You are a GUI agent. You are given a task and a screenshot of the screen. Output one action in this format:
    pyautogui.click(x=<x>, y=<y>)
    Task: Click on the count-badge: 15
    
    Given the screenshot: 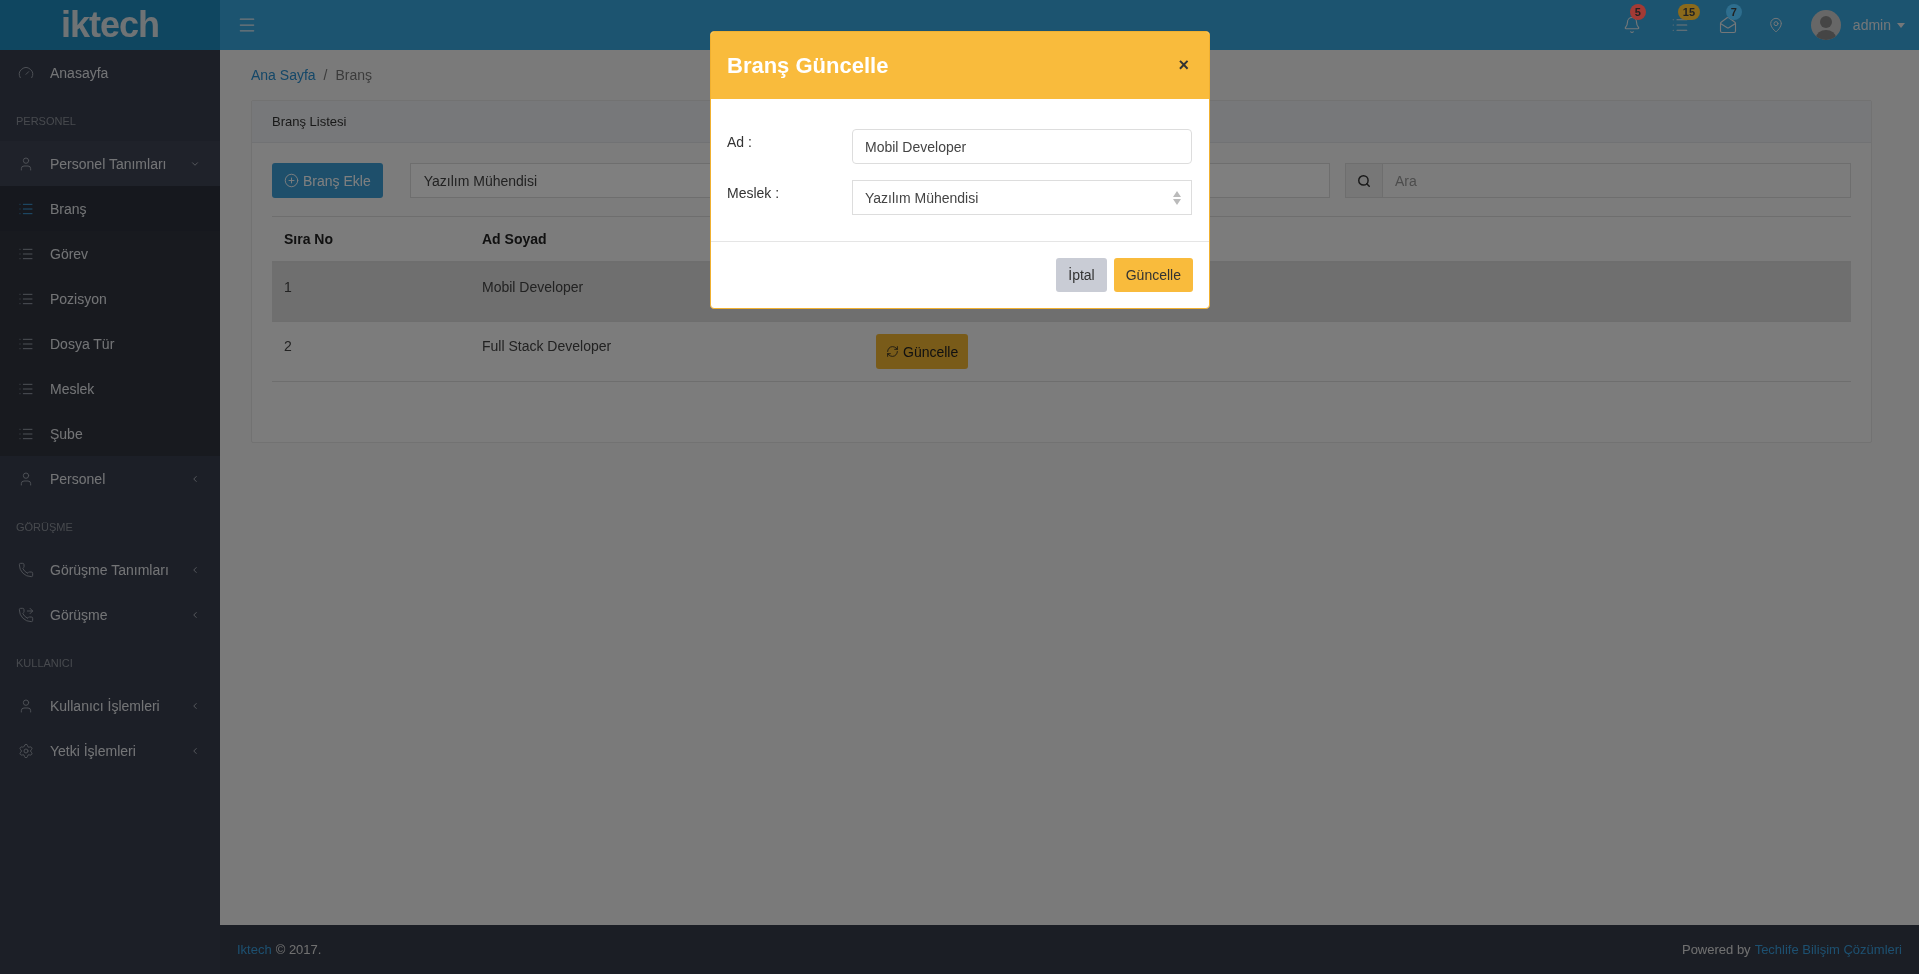 What is the action you would take?
    pyautogui.click(x=1689, y=12)
    